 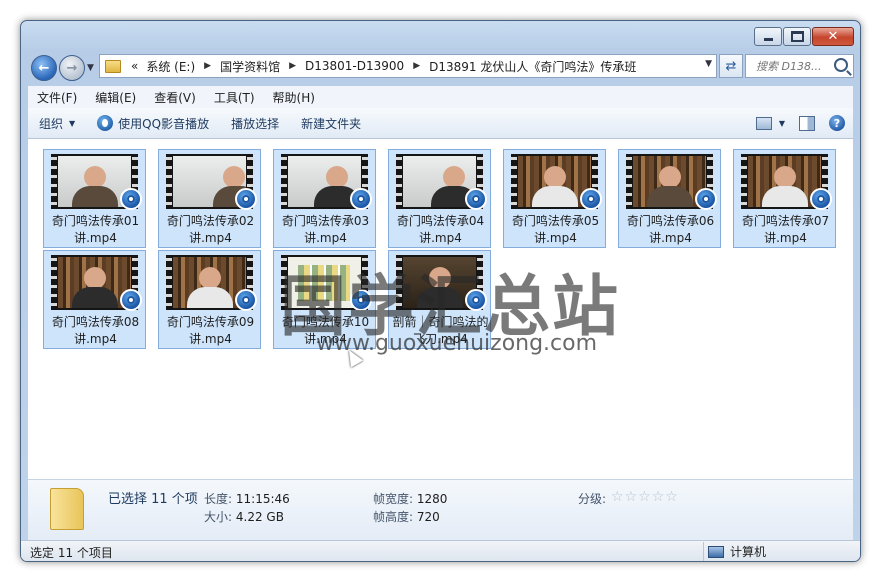 What do you see at coordinates (353, 357) in the screenshot?
I see `mouse-cursor-icon` at bounding box center [353, 357].